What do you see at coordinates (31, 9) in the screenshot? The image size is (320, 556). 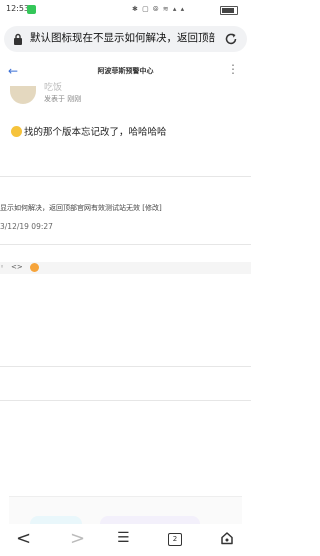 I see `notification-icon` at bounding box center [31, 9].